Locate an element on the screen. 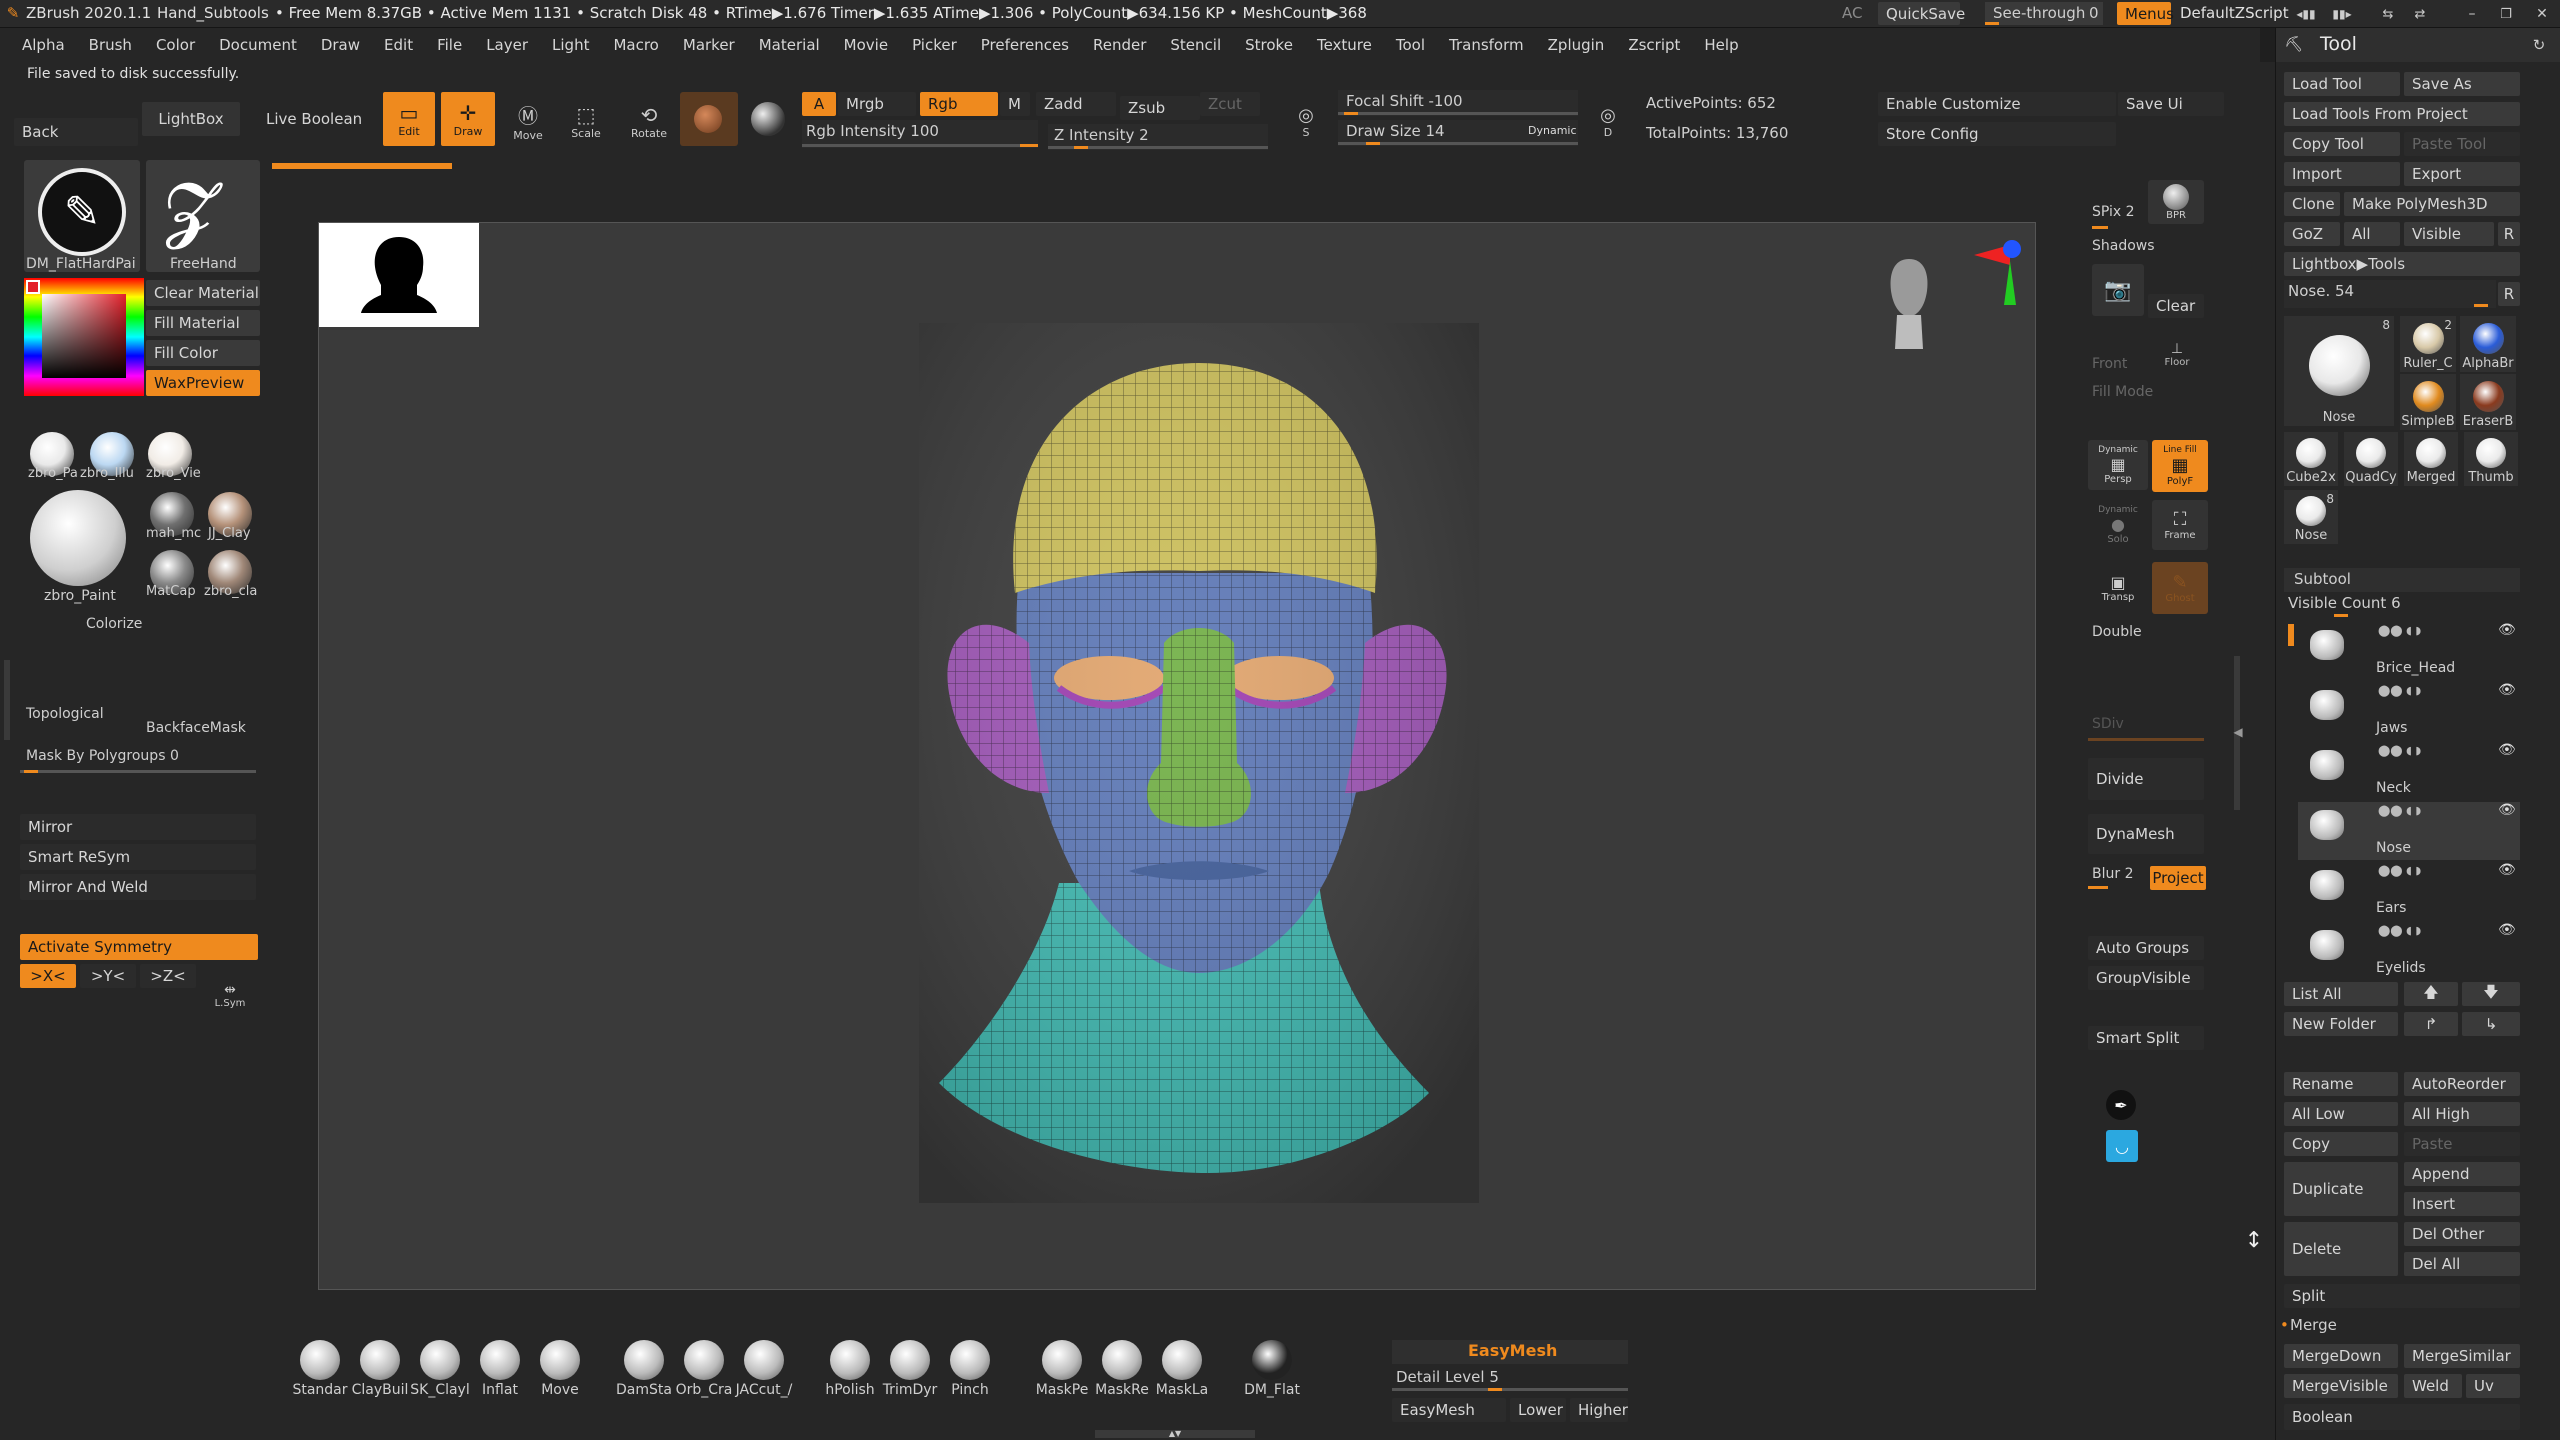 The height and width of the screenshot is (1440, 2560). detail-level-slider: Detail Level 5 is located at coordinates (1510, 1379).